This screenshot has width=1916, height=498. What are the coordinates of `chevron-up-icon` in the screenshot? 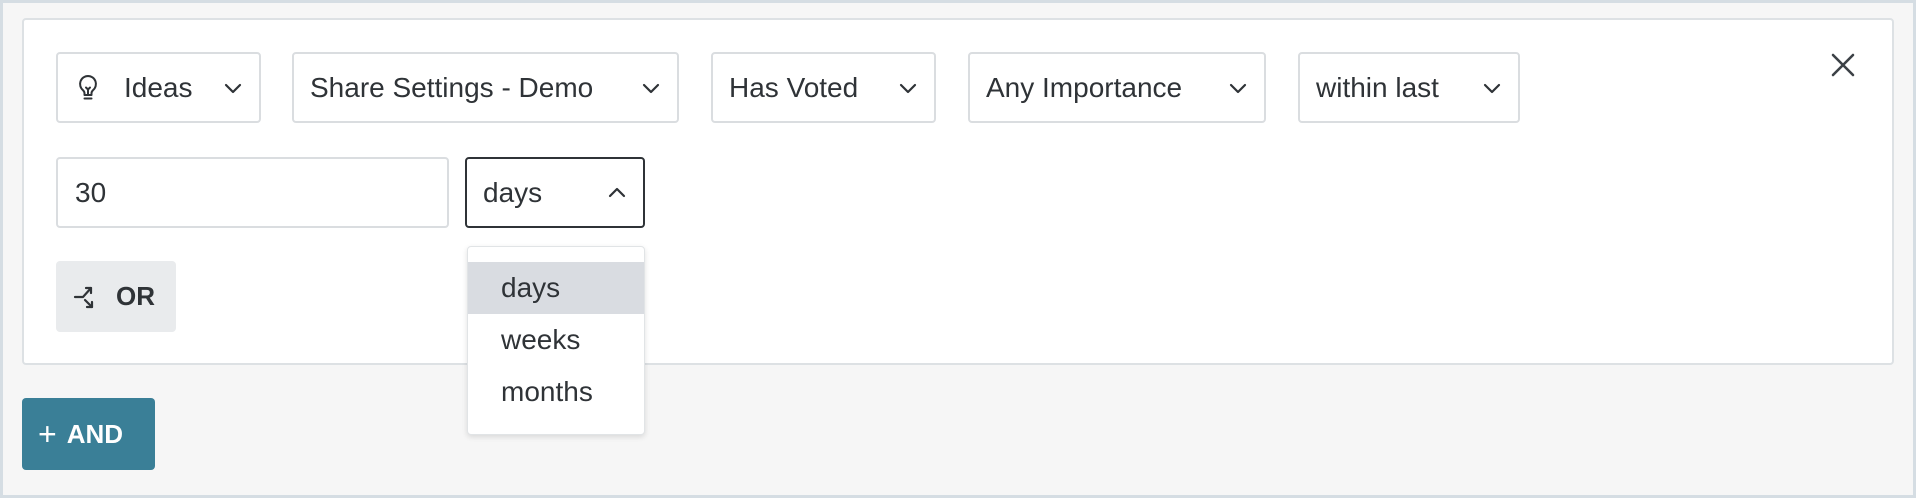 It's located at (617, 193).